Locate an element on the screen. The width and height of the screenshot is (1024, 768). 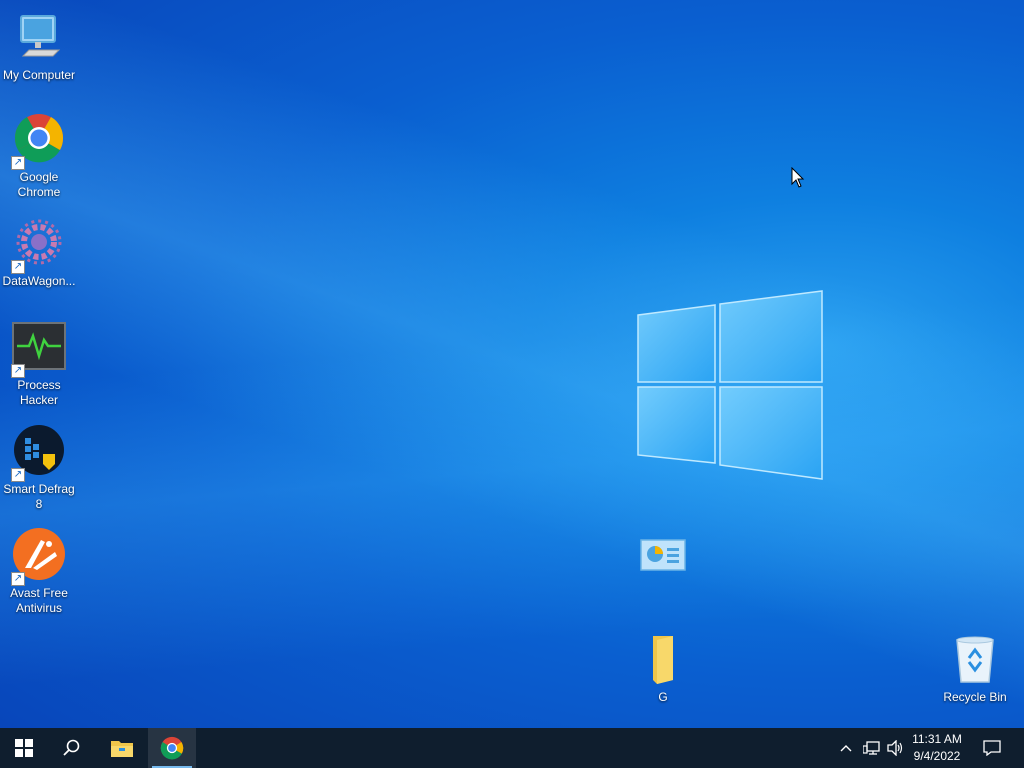
action-center-button is located at coordinates (992, 748).